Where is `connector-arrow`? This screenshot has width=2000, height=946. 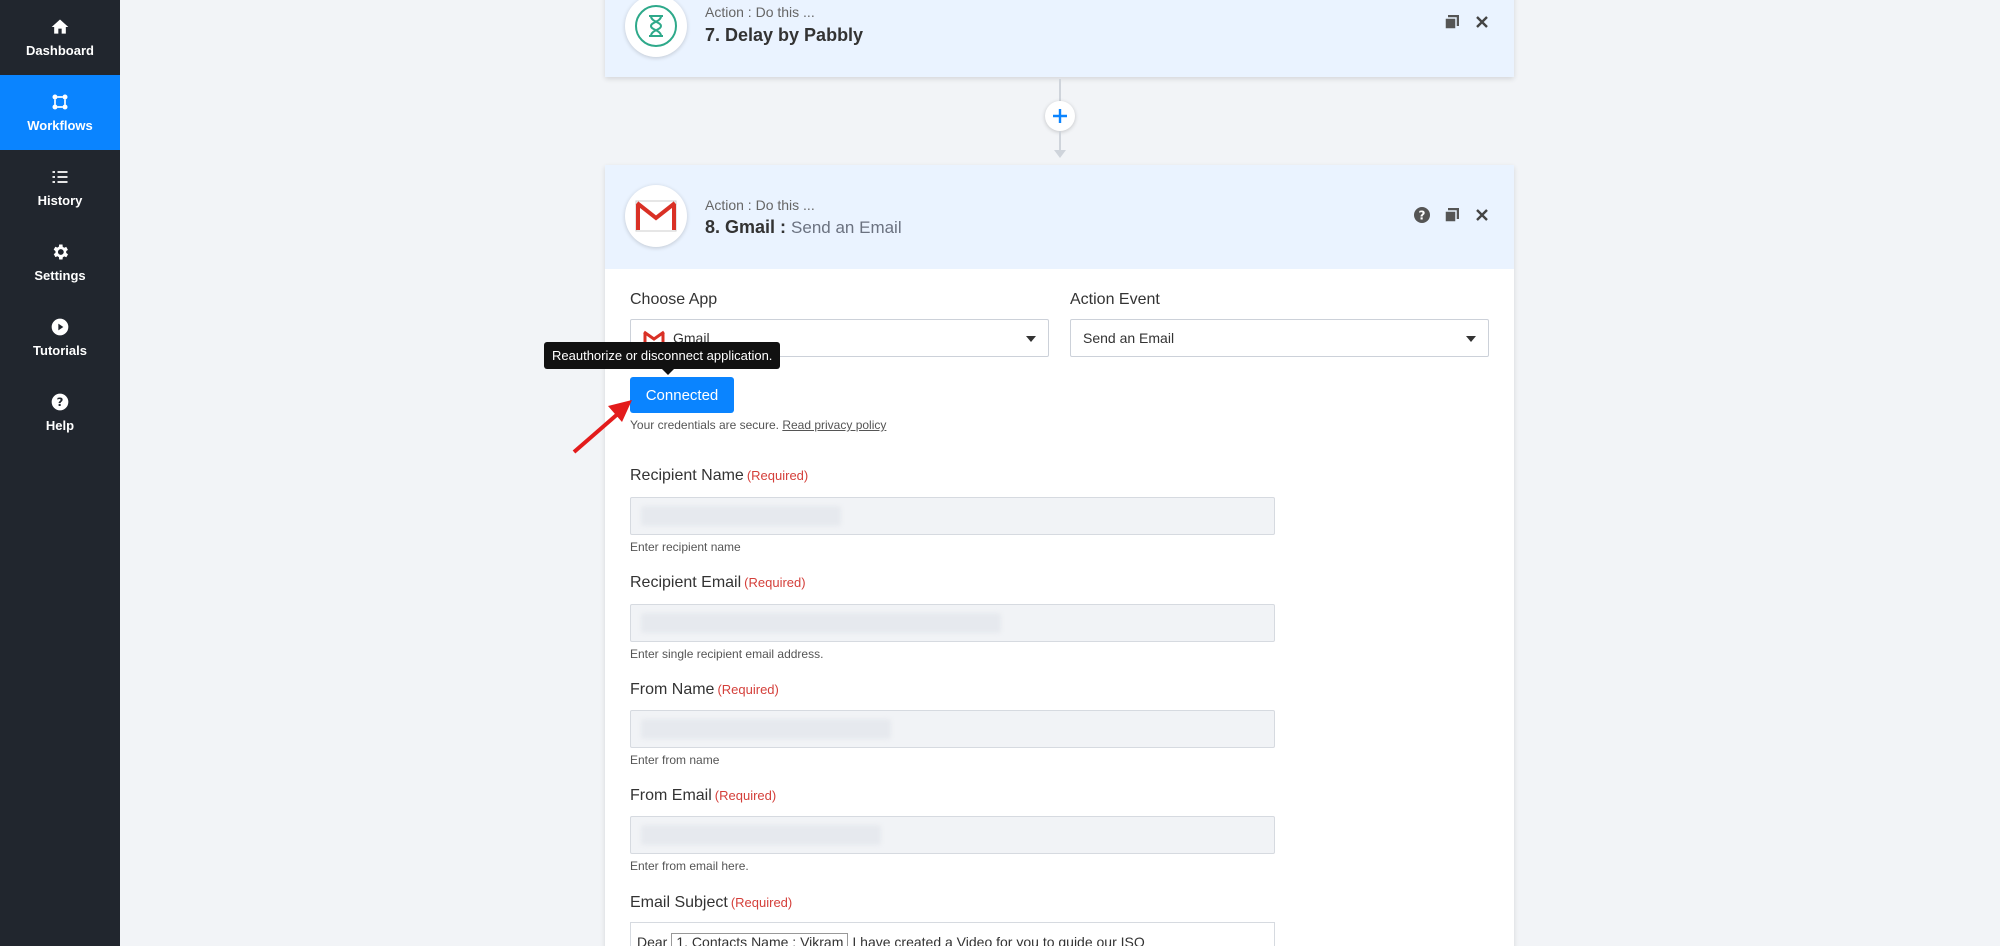
connector-arrow is located at coordinates (1060, 154).